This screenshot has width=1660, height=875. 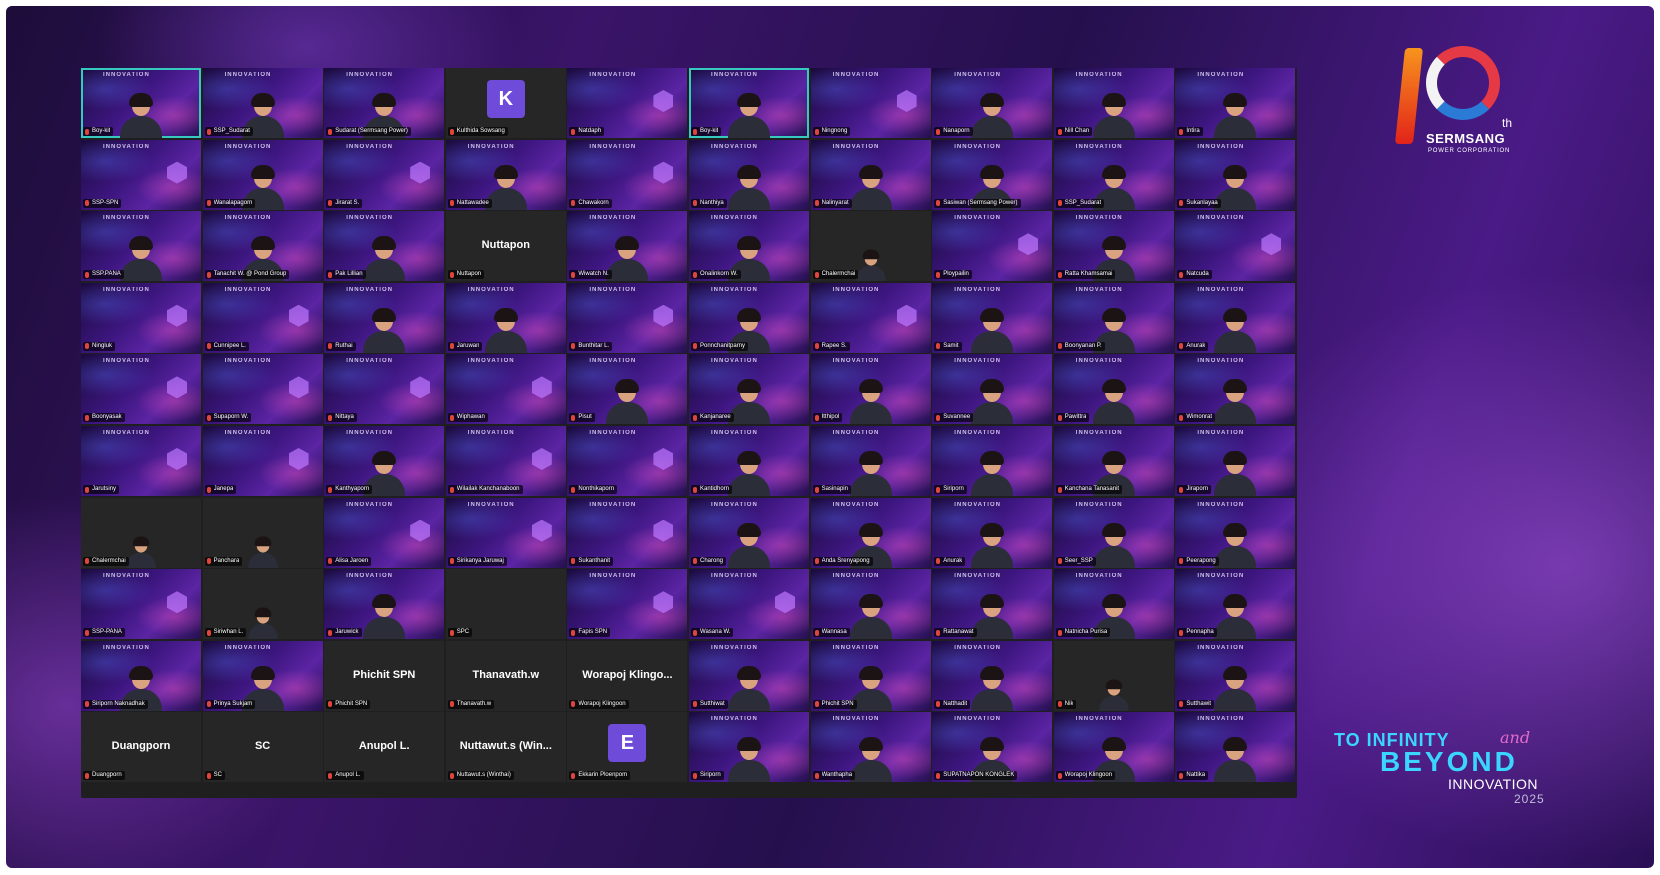 I want to click on participant-tile: INNOVATION Natnicha Purisa, so click(x=1113, y=604).